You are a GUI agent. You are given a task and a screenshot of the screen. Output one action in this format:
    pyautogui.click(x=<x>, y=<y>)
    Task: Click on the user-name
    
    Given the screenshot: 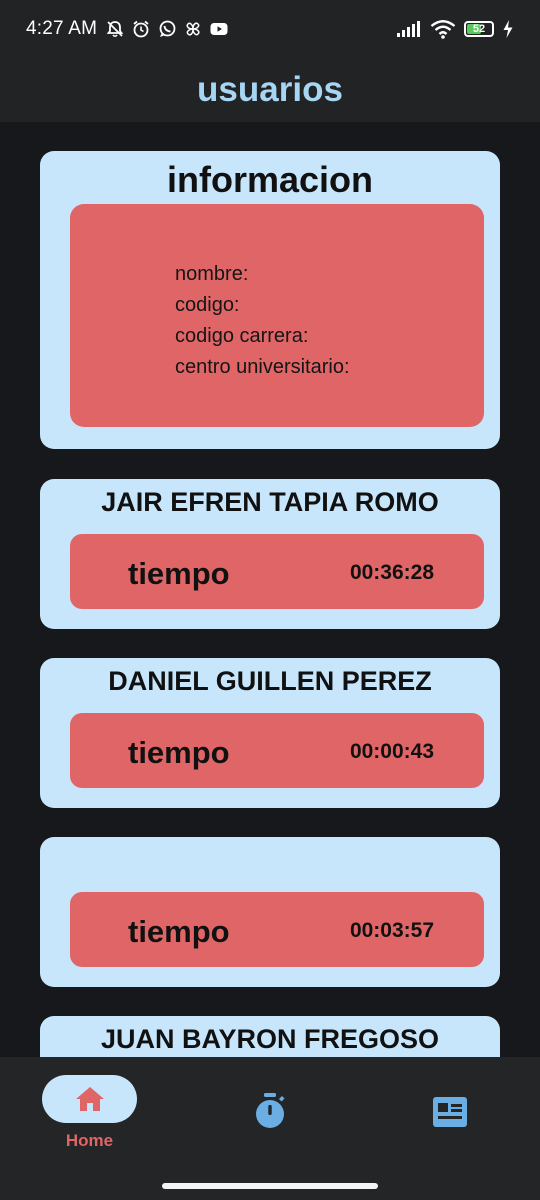 What is the action you would take?
    pyautogui.click(x=270, y=860)
    